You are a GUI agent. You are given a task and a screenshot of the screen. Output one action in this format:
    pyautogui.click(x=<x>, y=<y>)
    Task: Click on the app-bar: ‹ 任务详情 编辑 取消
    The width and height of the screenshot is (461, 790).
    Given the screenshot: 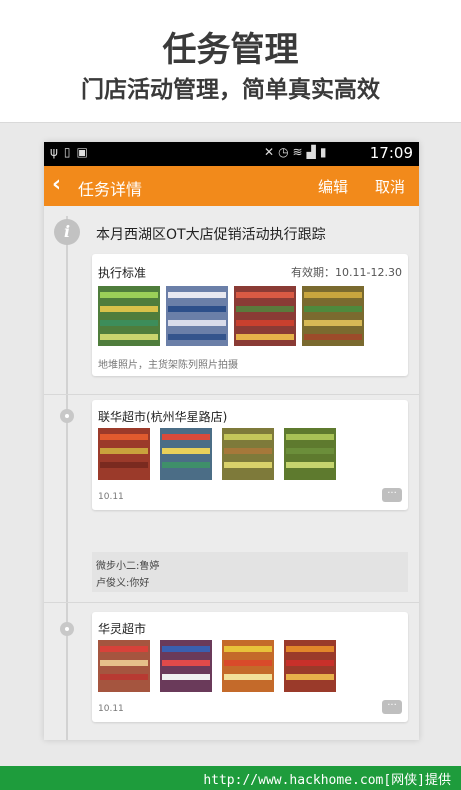 What is the action you would take?
    pyautogui.click(x=231, y=186)
    